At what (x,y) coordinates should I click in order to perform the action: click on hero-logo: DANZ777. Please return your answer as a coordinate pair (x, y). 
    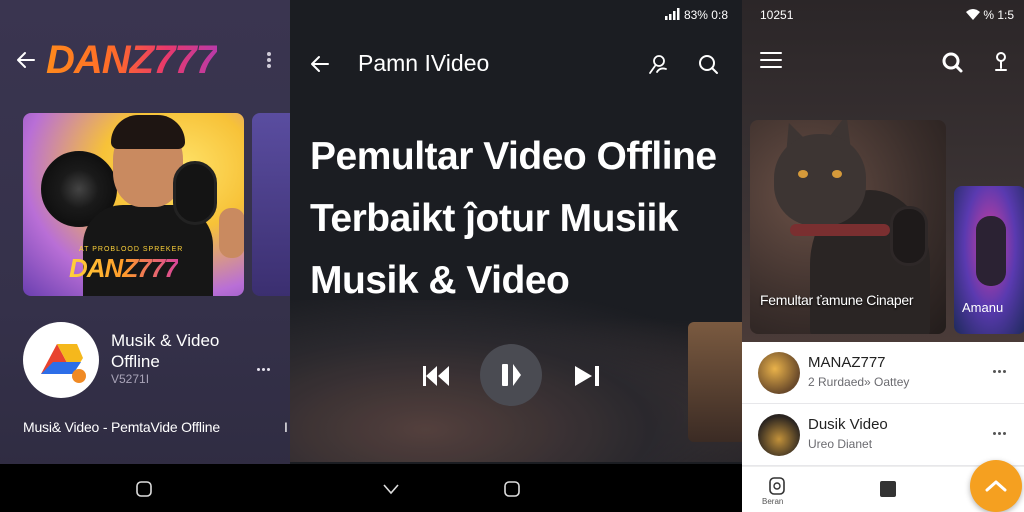
    Looking at the image, I should click on (124, 268).